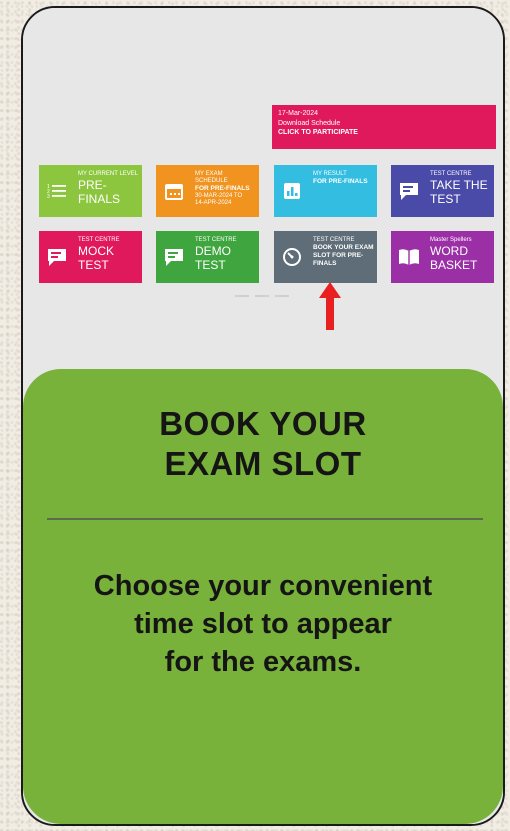 The width and height of the screenshot is (510, 831). I want to click on tile-title: DEMO TEST, so click(213, 258).